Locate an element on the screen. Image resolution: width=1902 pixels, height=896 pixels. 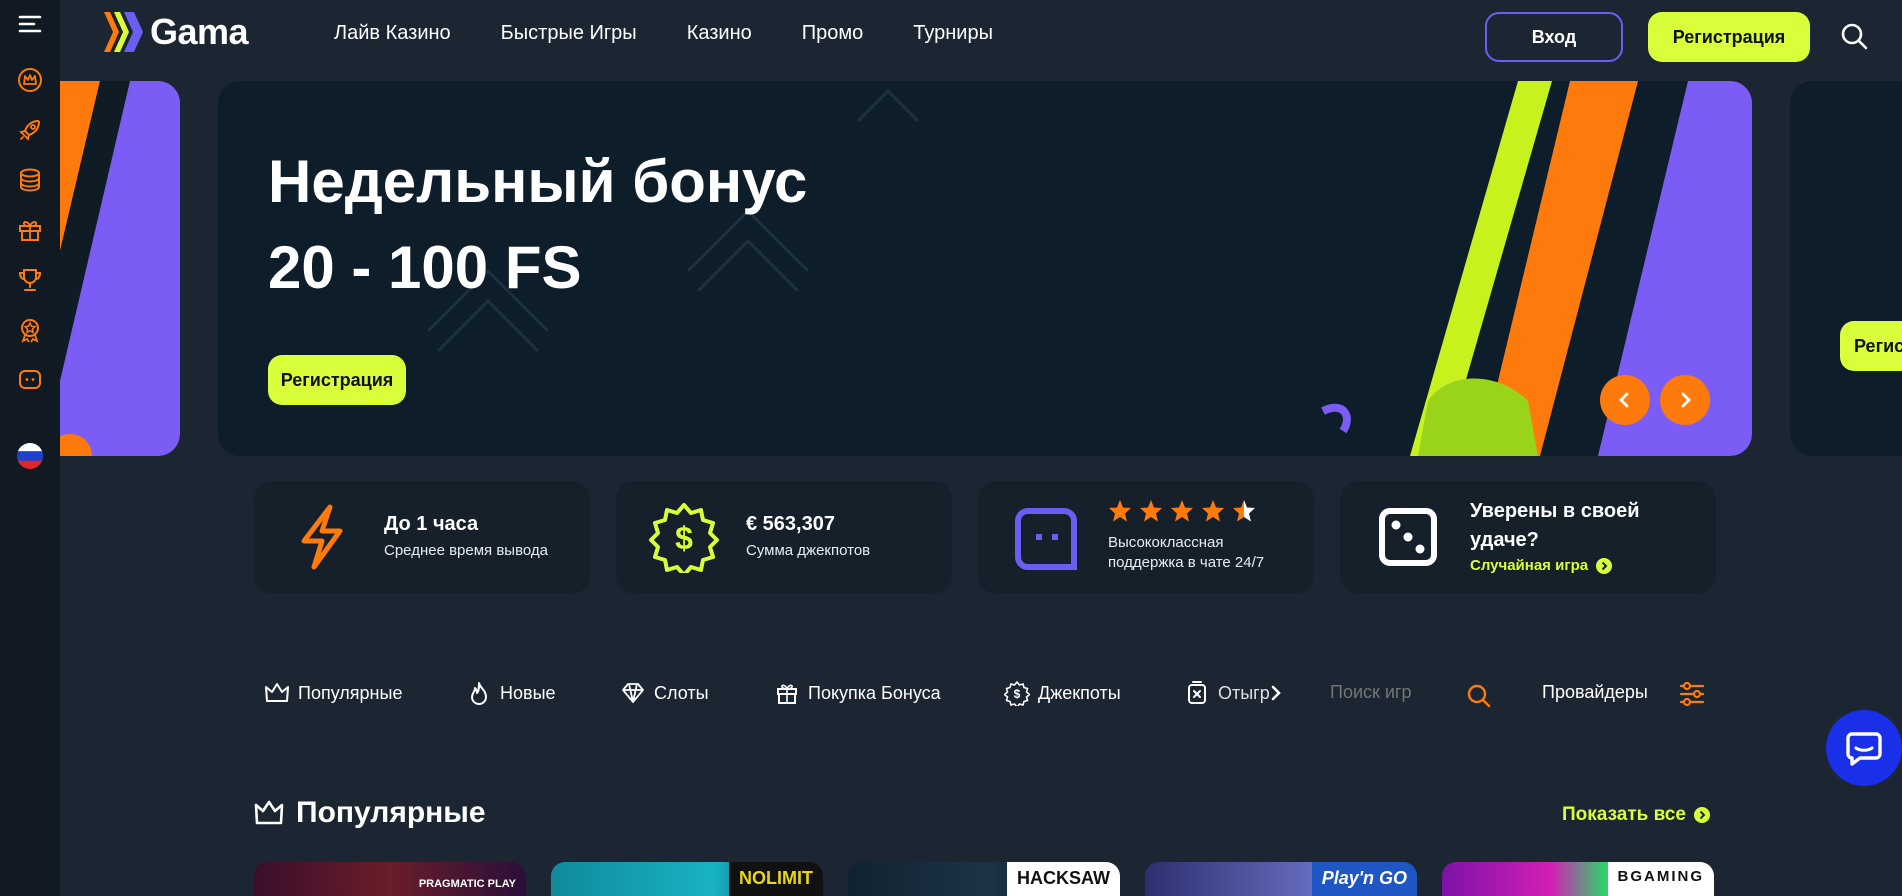
sidebar is located at coordinates (30, 448).